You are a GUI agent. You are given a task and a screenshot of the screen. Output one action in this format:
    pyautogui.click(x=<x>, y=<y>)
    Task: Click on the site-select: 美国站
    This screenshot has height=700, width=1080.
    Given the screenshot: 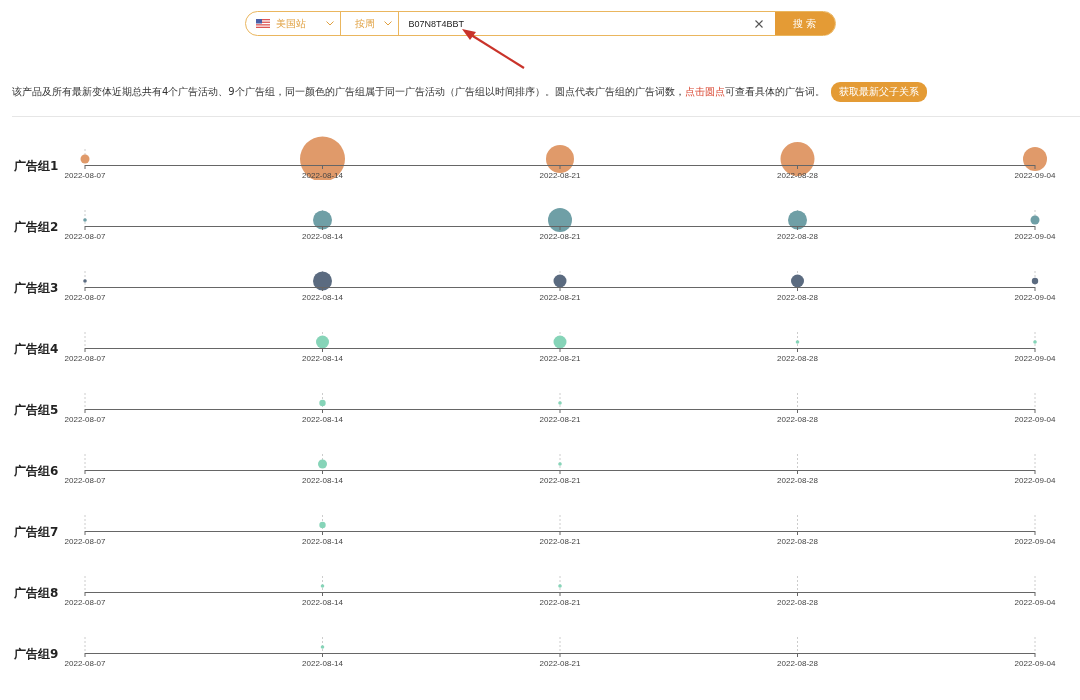 What is the action you would take?
    pyautogui.click(x=293, y=23)
    